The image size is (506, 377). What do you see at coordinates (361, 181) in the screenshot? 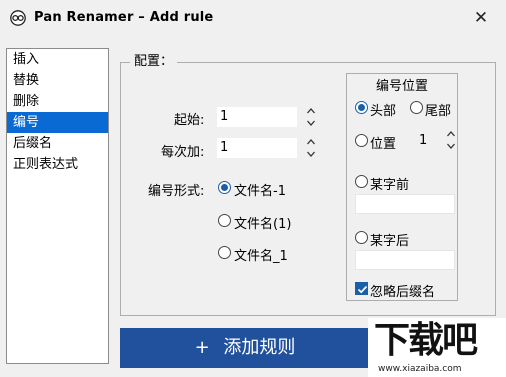
I see `position-radio-before-char` at bounding box center [361, 181].